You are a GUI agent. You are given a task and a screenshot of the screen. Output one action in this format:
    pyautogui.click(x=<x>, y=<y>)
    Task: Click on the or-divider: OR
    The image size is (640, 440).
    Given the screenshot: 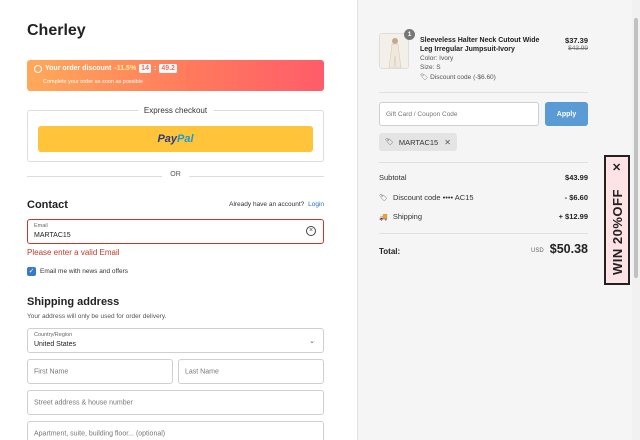 What is the action you would take?
    pyautogui.click(x=175, y=176)
    